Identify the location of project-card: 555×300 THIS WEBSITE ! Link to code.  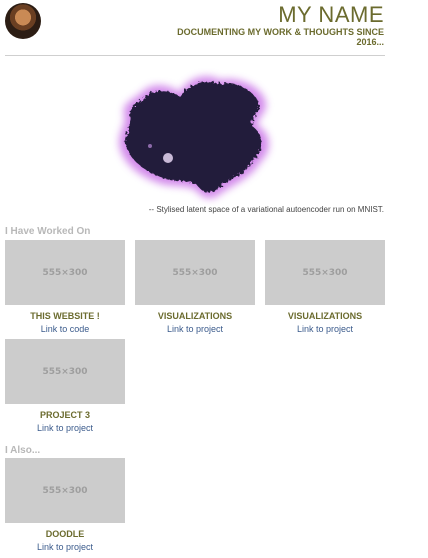
(65, 287).